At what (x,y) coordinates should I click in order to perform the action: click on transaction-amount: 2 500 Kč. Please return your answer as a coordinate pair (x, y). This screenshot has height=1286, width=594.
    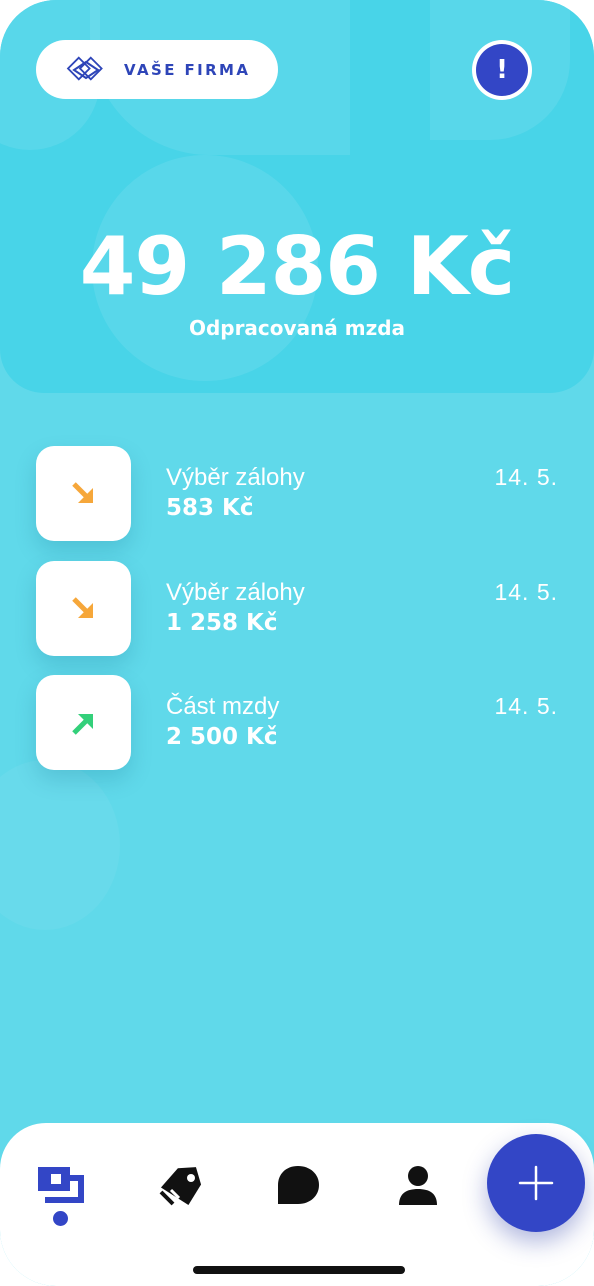
    Looking at the image, I should click on (222, 737).